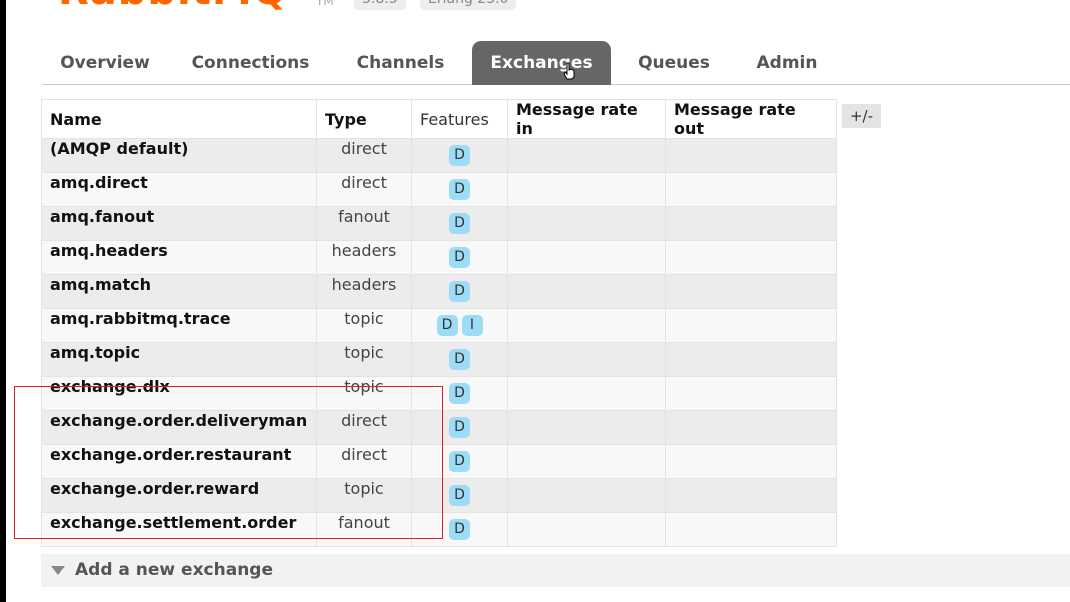  I want to click on add-exchange-section-toggle: Add a new exchange, so click(555, 570).